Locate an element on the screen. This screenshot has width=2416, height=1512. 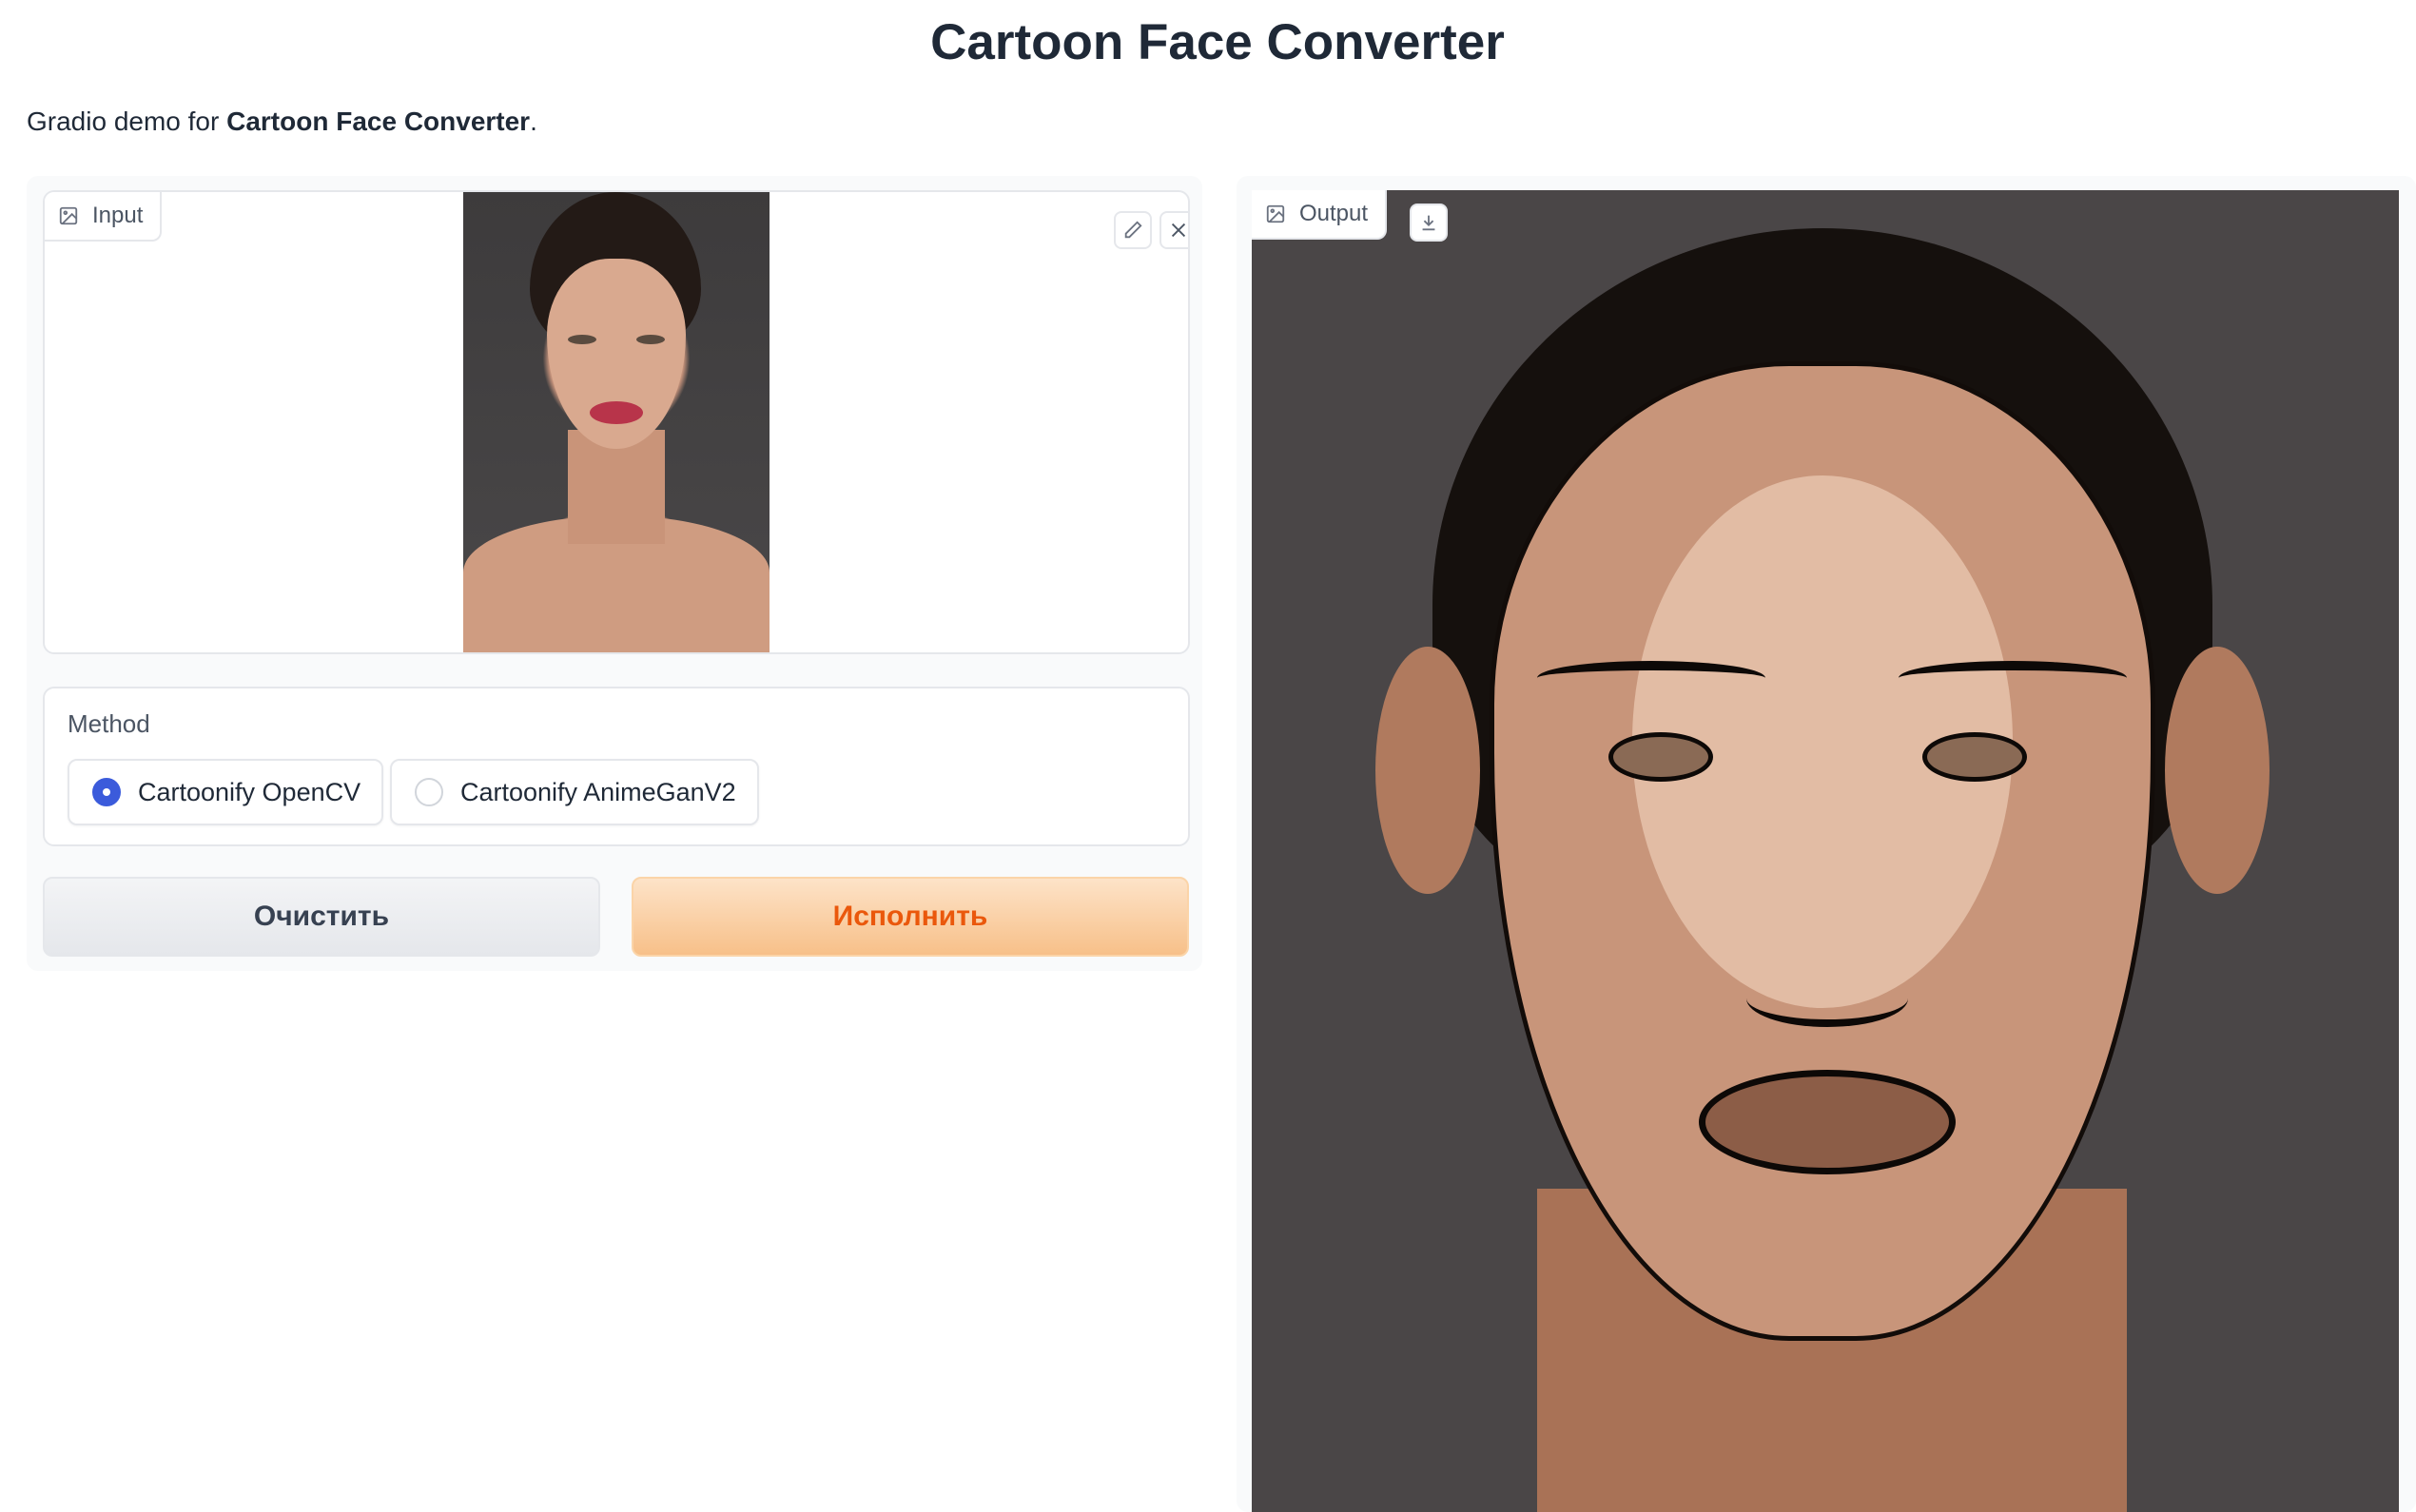
radio-option-label: Cartoonify OpenCV is located at coordinates (250, 792).